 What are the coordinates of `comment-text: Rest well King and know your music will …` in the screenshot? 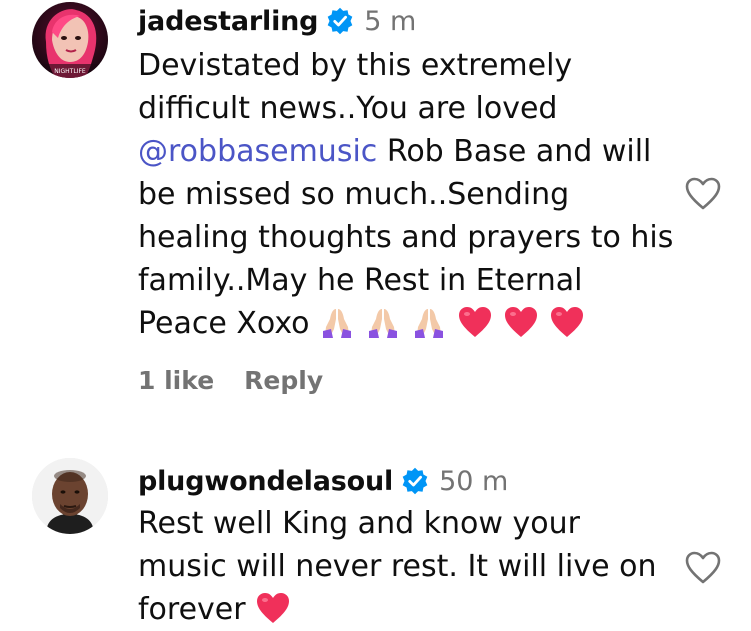 It's located at (408, 566).